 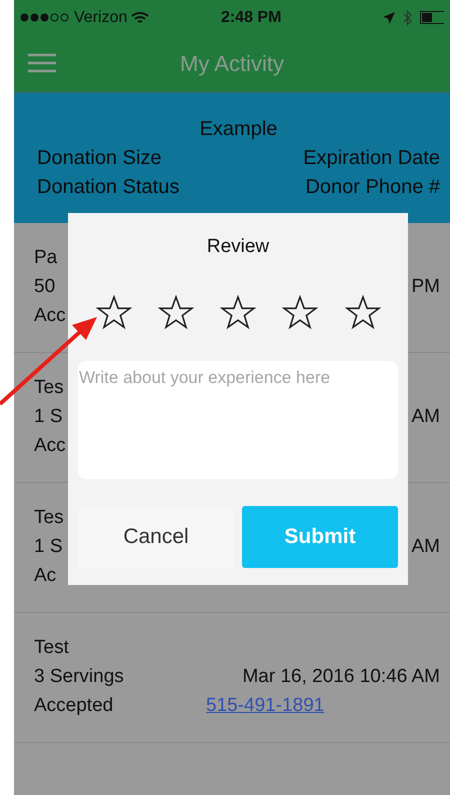 What do you see at coordinates (251, 18) in the screenshot?
I see `status-time: 2:48 PM` at bounding box center [251, 18].